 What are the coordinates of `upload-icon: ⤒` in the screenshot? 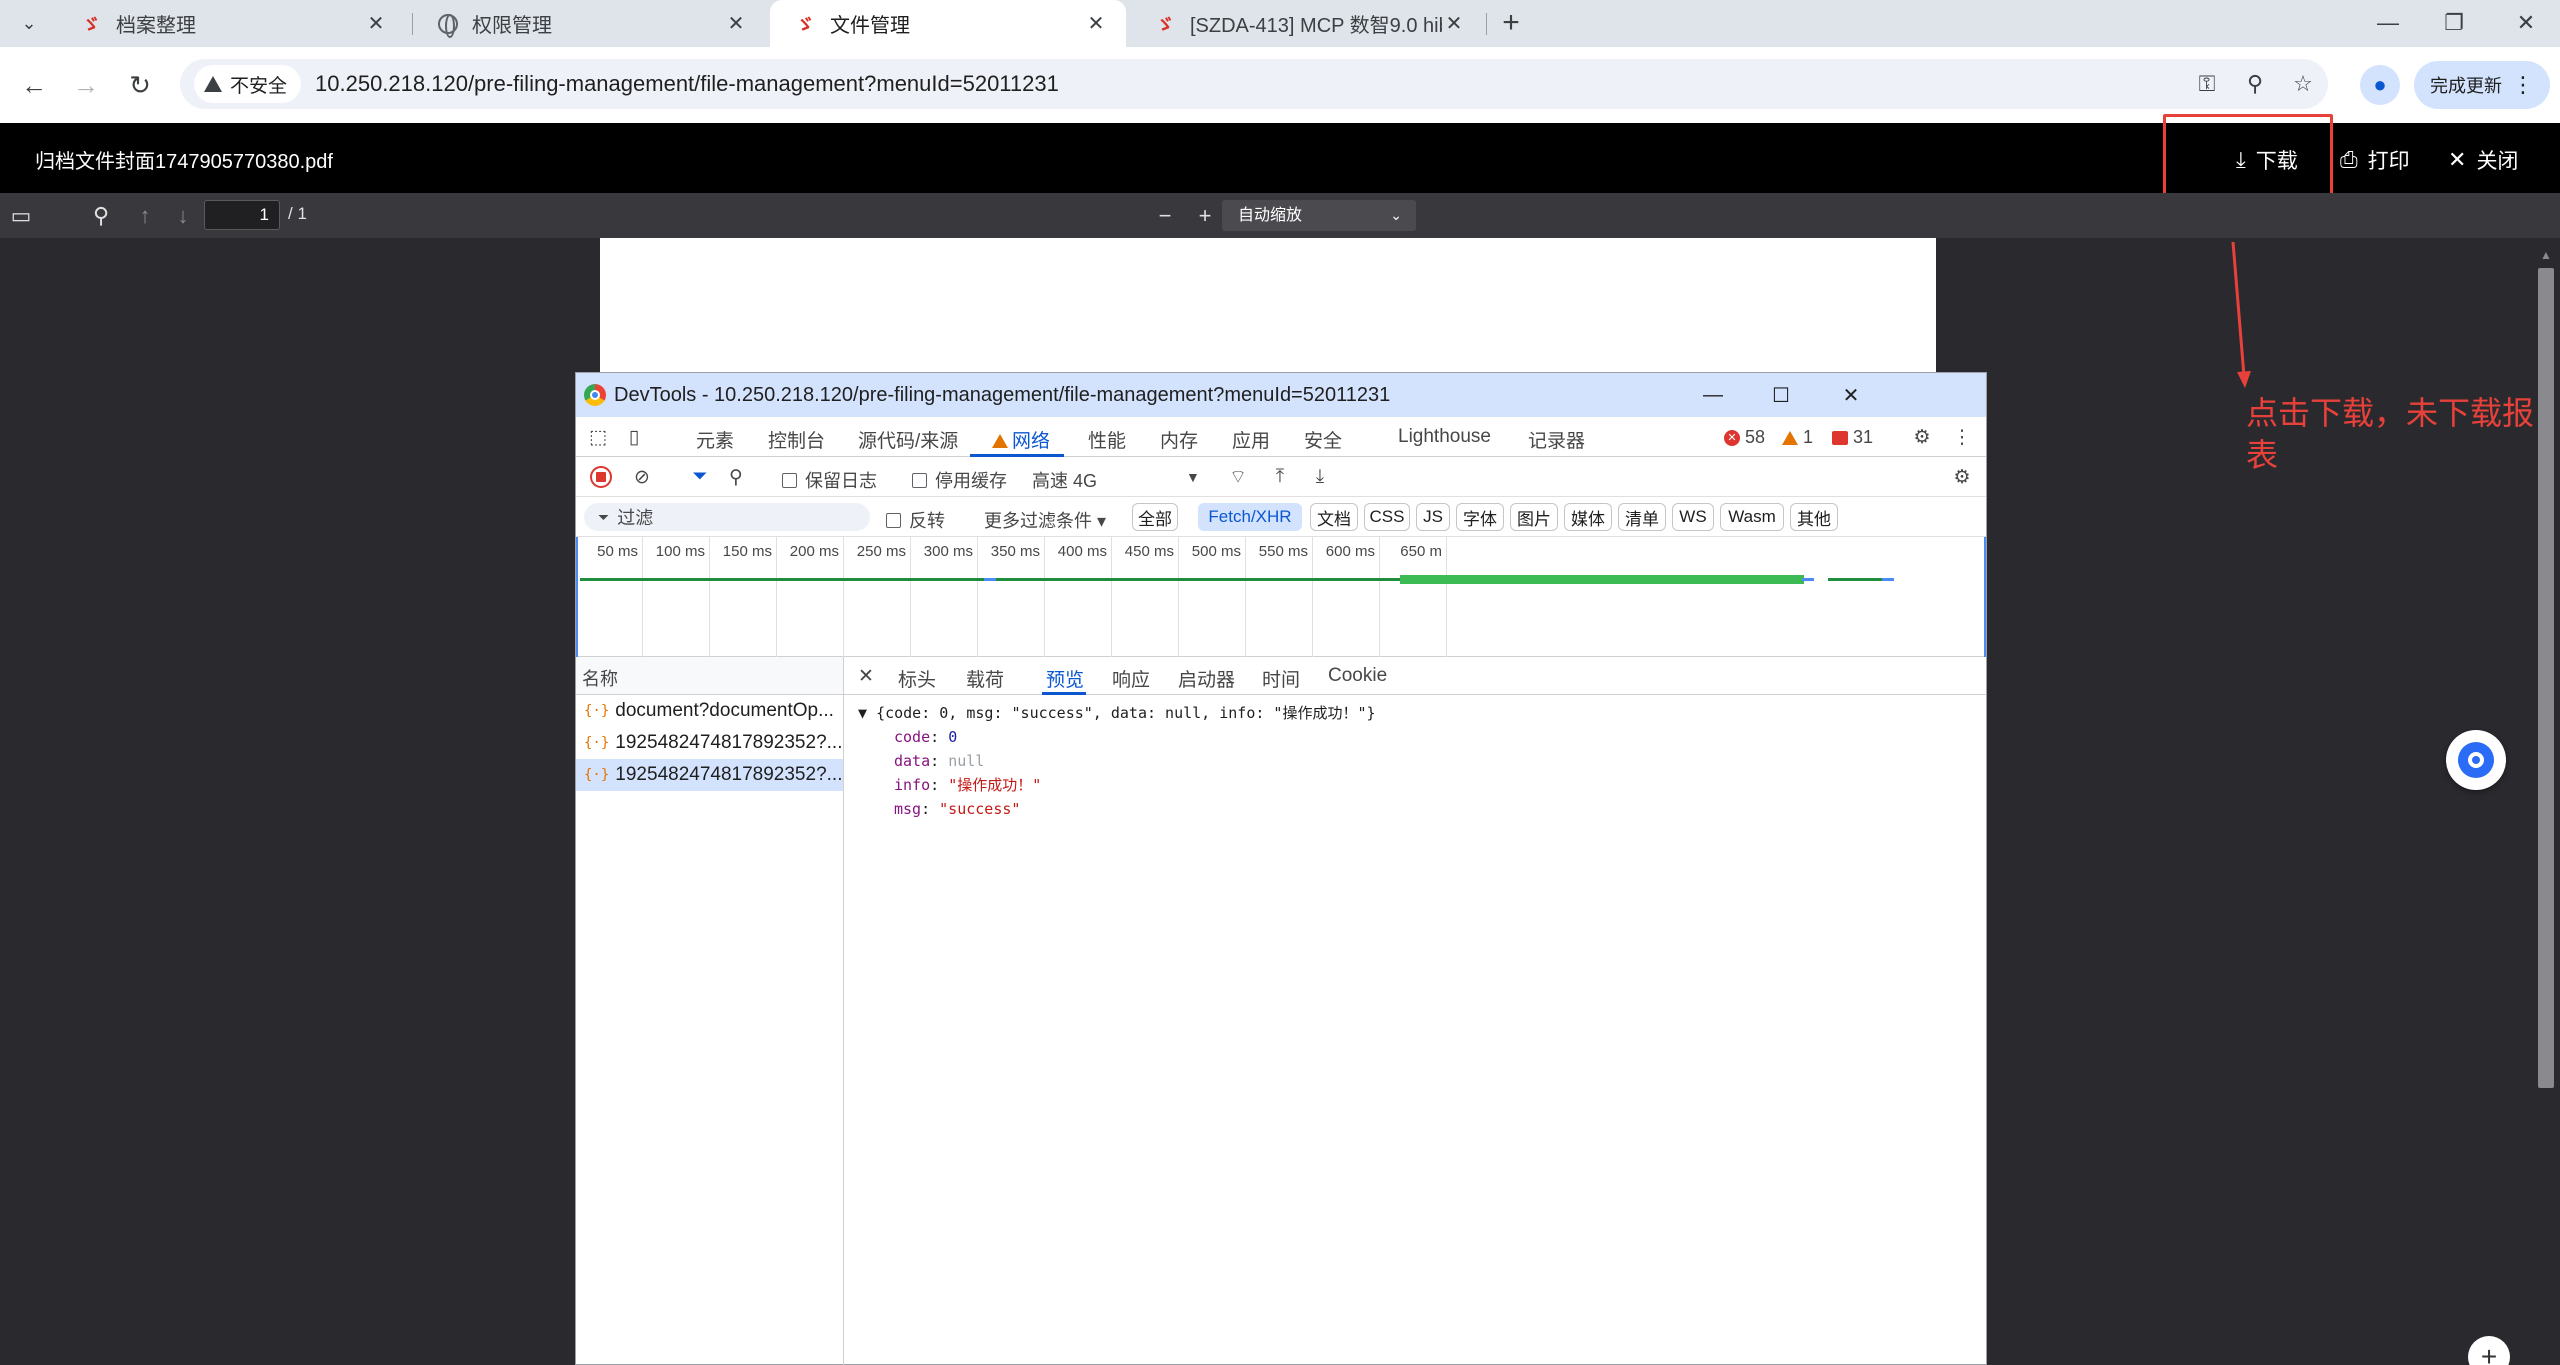 It's located at (1280, 477).